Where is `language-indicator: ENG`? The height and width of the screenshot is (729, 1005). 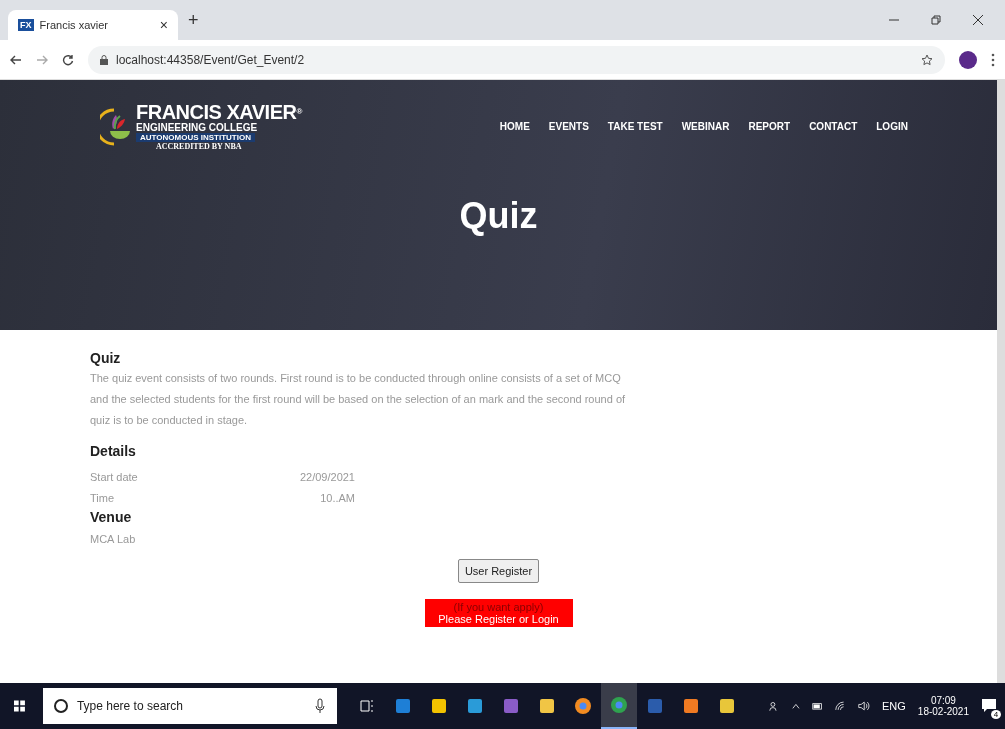
language-indicator: ENG is located at coordinates (894, 706).